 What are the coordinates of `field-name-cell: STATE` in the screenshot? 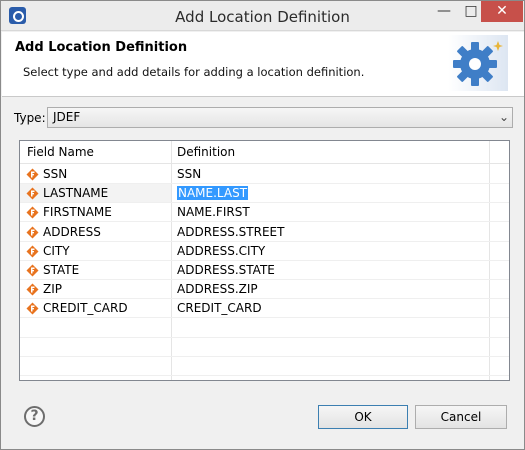 It's located at (61, 270).